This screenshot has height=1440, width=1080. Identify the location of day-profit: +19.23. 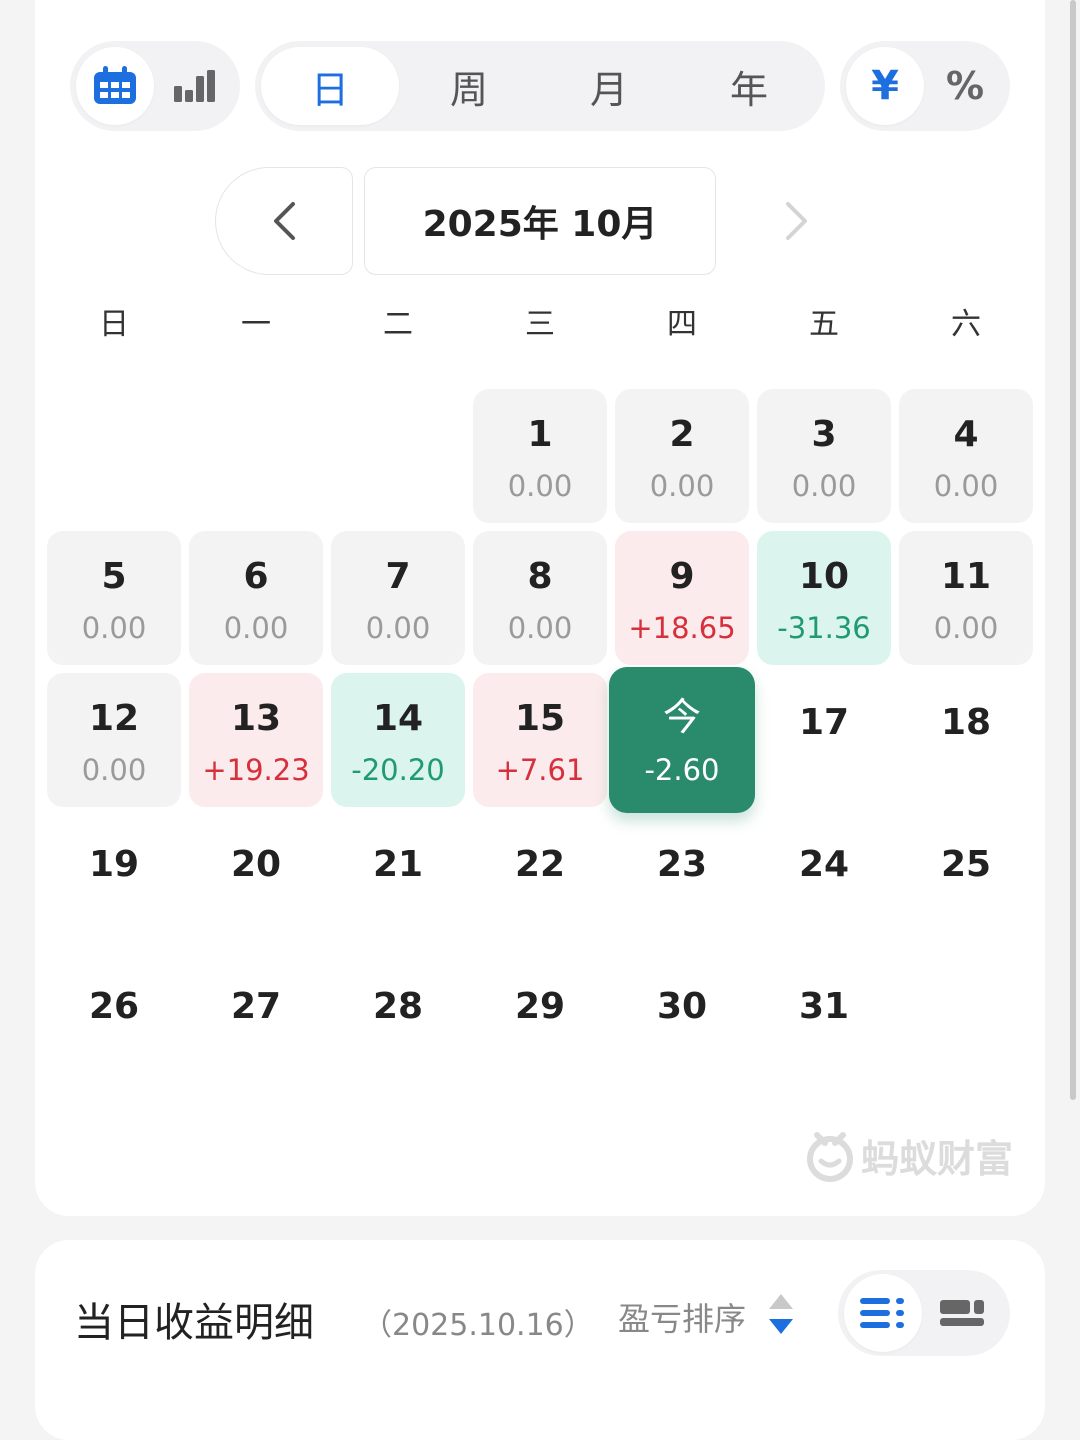
(256, 770).